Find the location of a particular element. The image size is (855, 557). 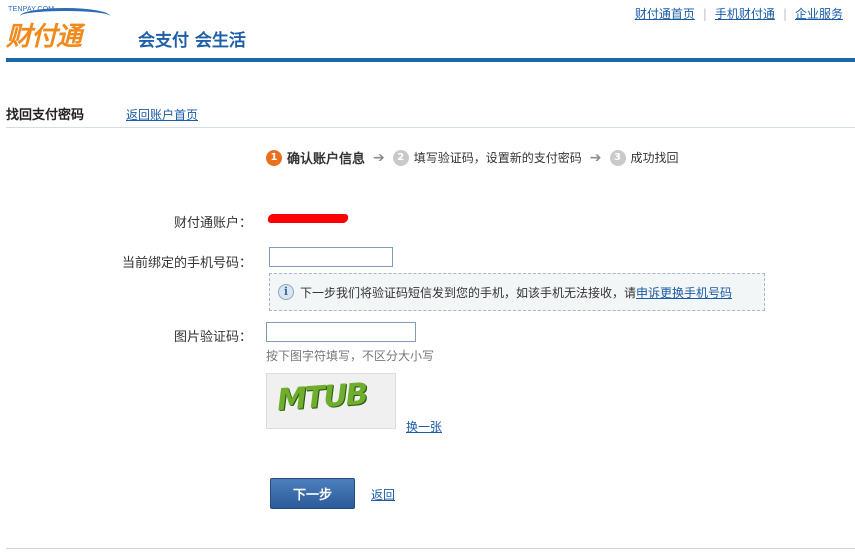

refresh-captcha-link: 换一张 is located at coordinates (424, 426).